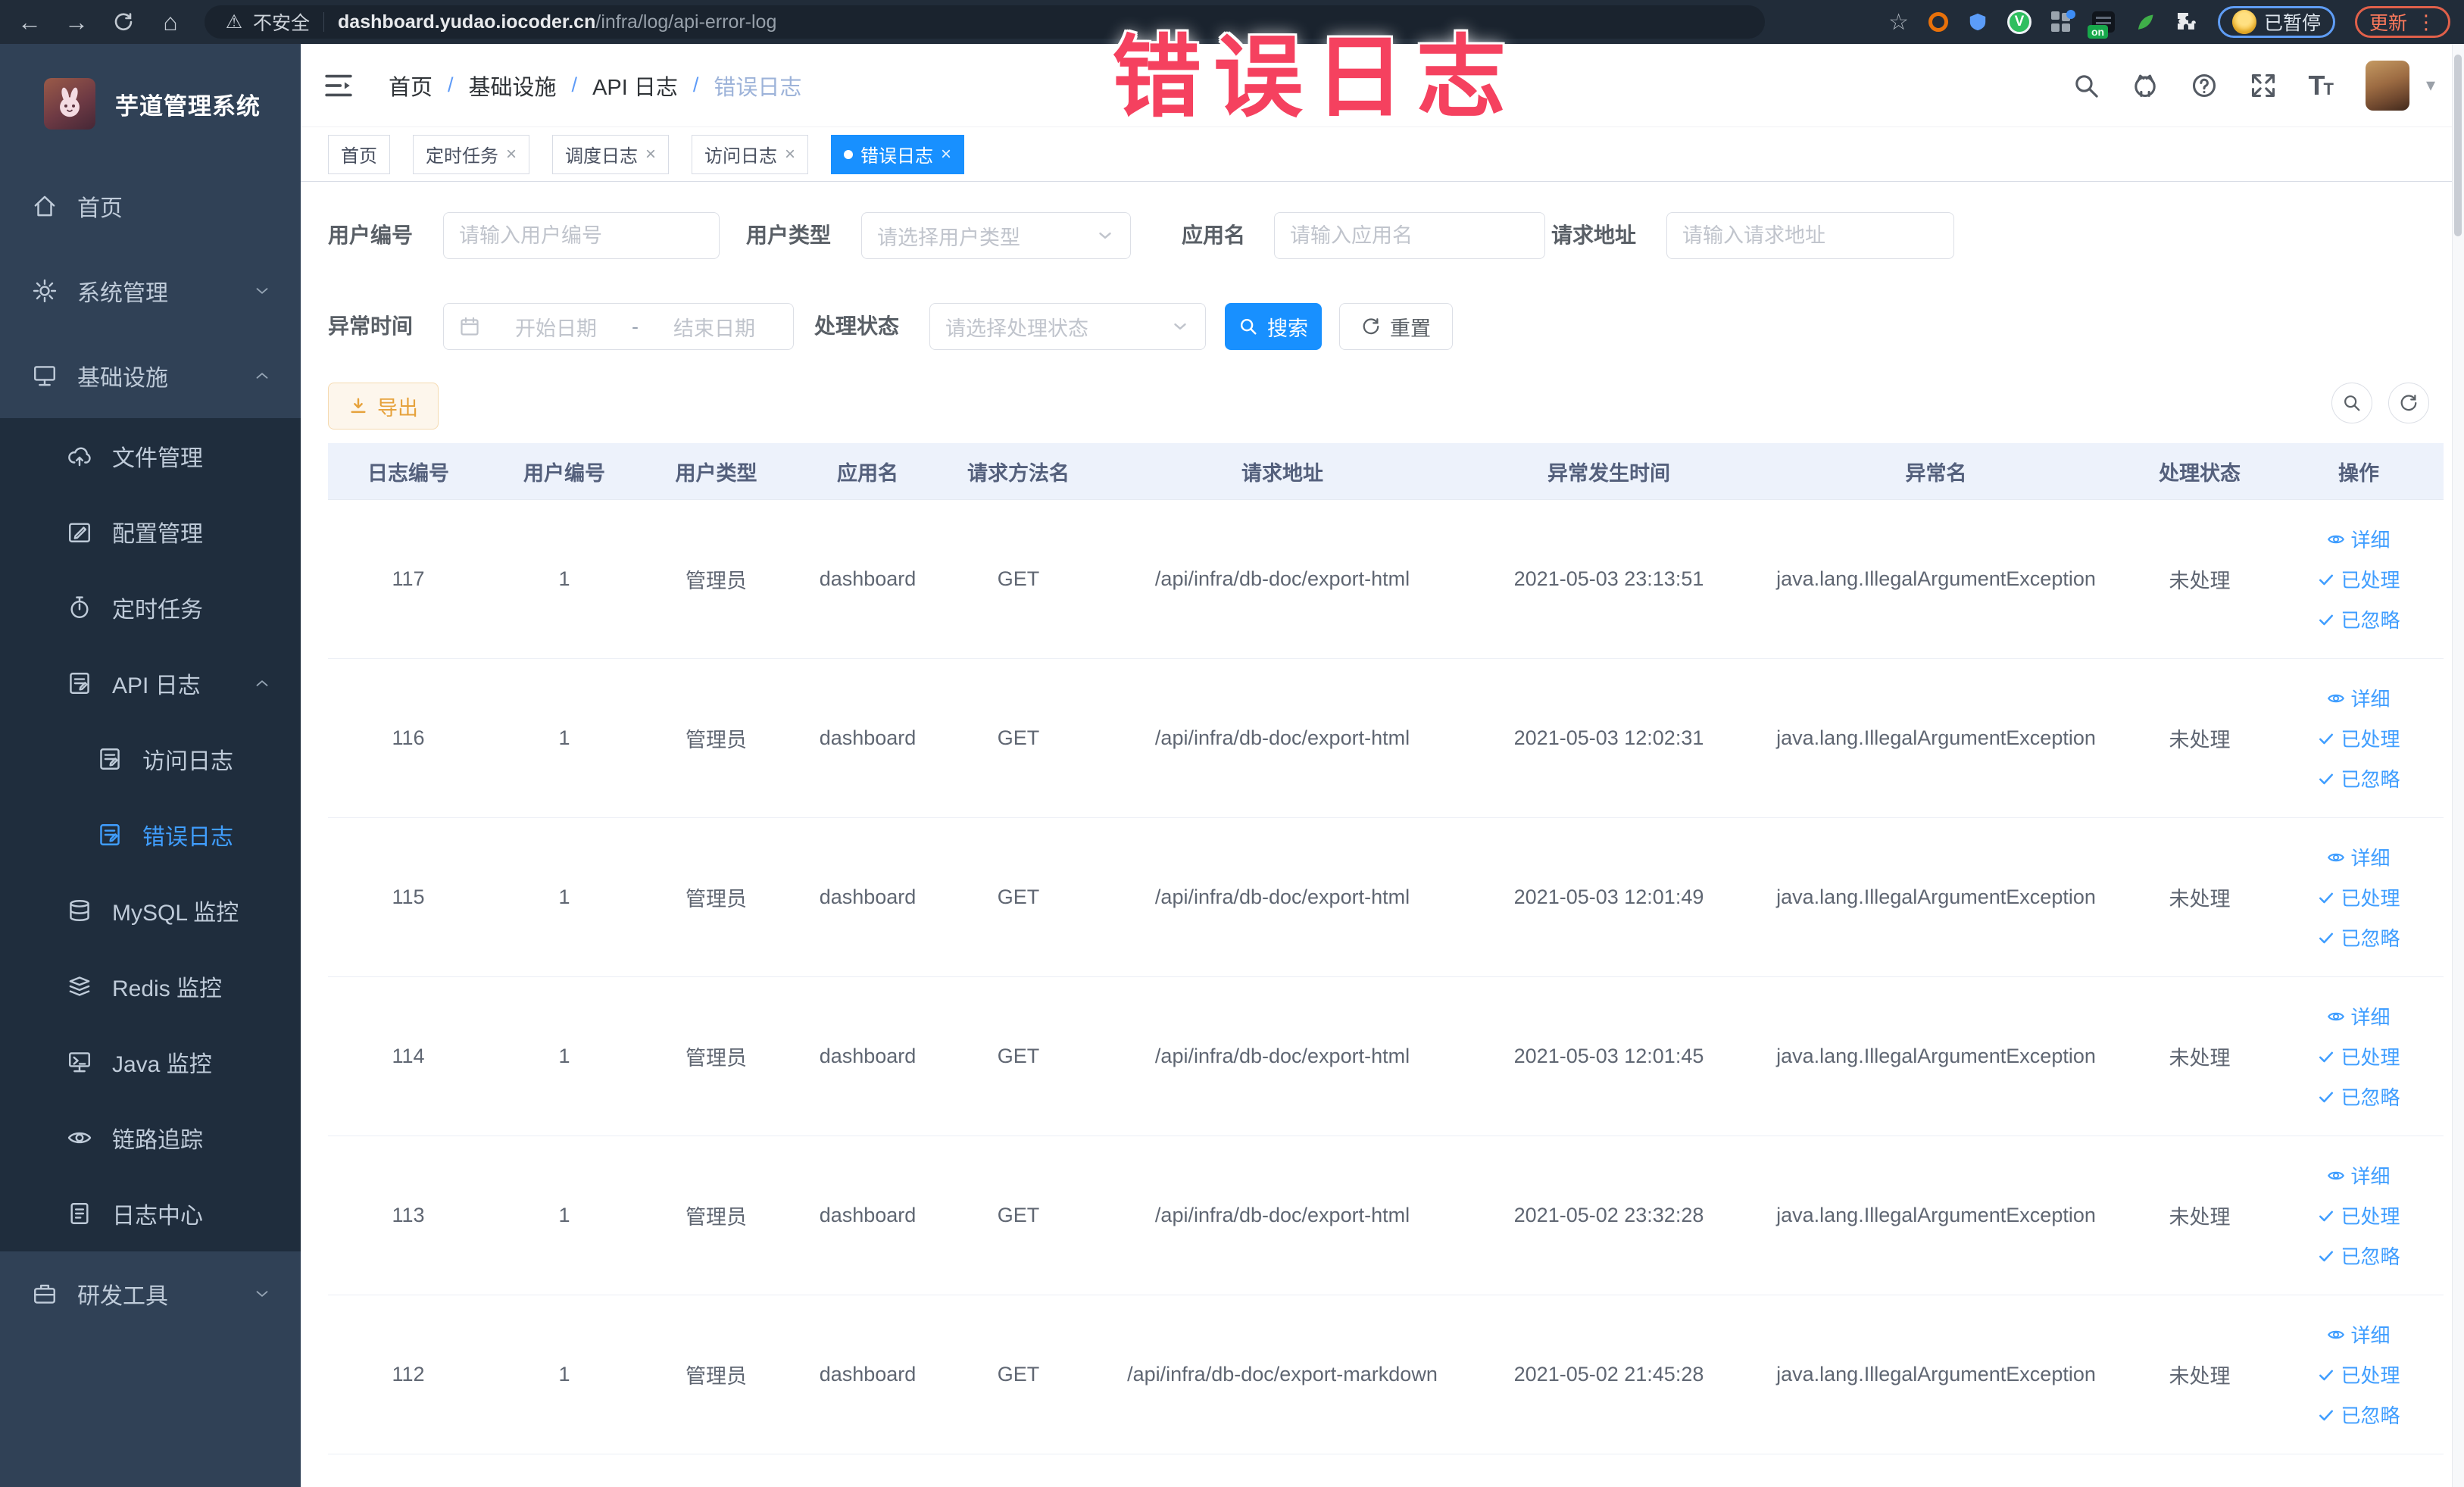 The width and height of the screenshot is (2464, 1487). What do you see at coordinates (2336, 698) in the screenshot?
I see `eye-icon` at bounding box center [2336, 698].